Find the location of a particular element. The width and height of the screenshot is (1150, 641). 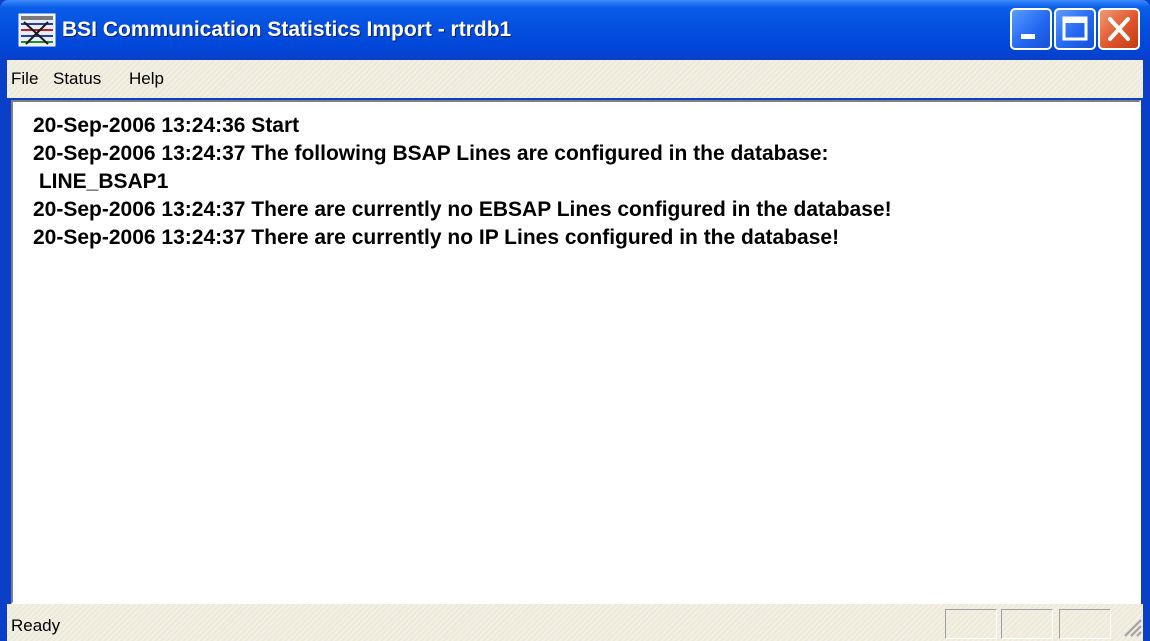

close-icon is located at coordinates (1119, 29).